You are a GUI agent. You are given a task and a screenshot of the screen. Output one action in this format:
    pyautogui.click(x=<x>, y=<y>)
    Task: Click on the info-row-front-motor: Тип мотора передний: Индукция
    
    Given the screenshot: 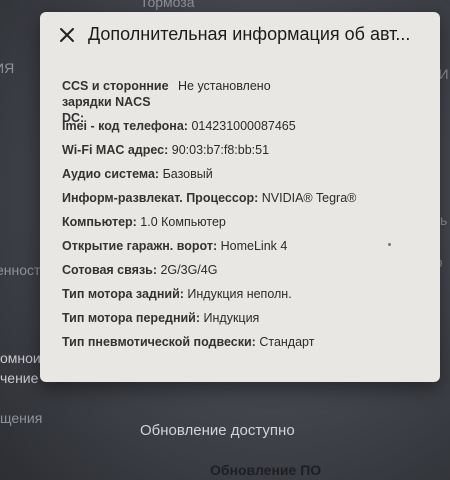 What is the action you would take?
    pyautogui.click(x=247, y=318)
    